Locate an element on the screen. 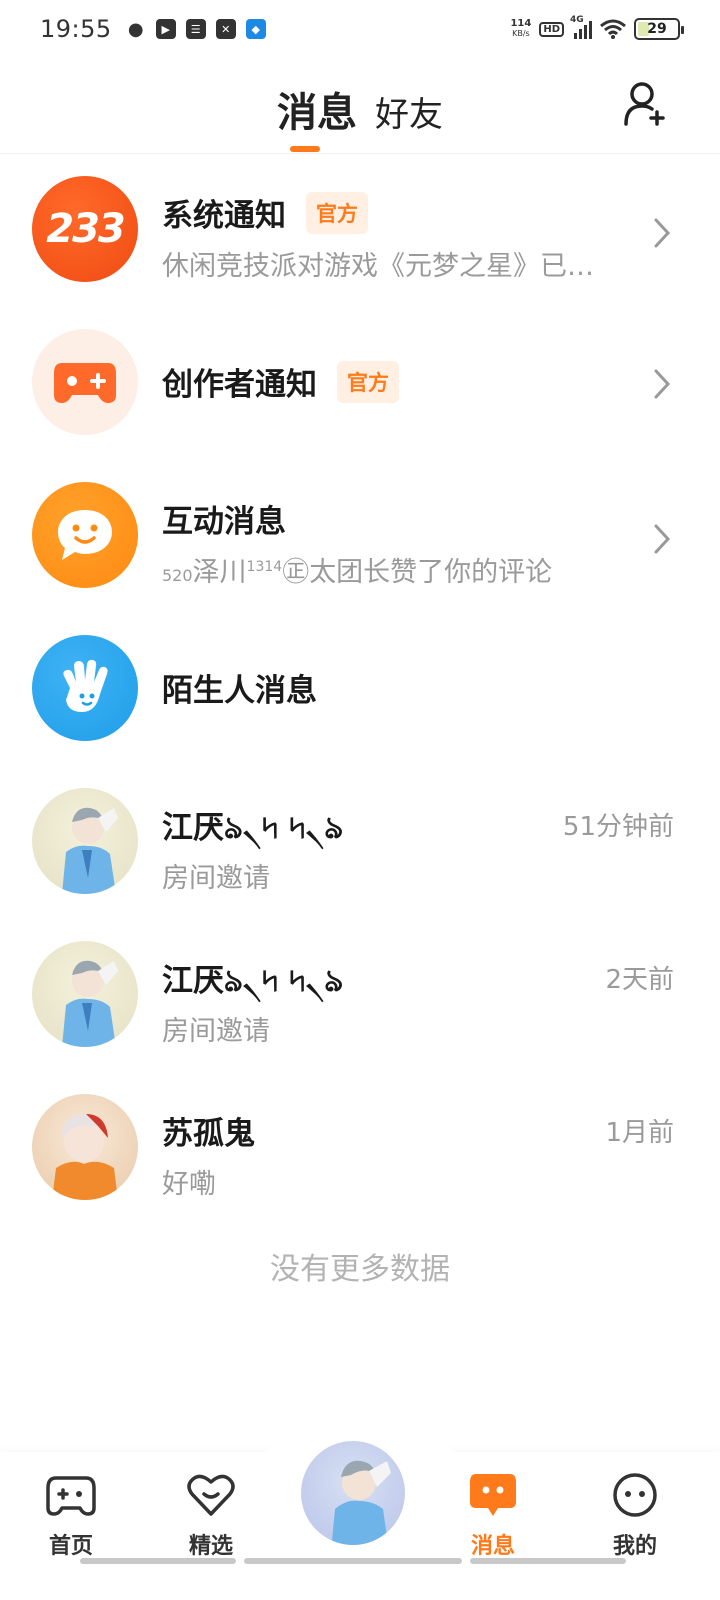 This screenshot has height=1600, width=720. cellular-signal-icon: 4G is located at coordinates (581, 27).